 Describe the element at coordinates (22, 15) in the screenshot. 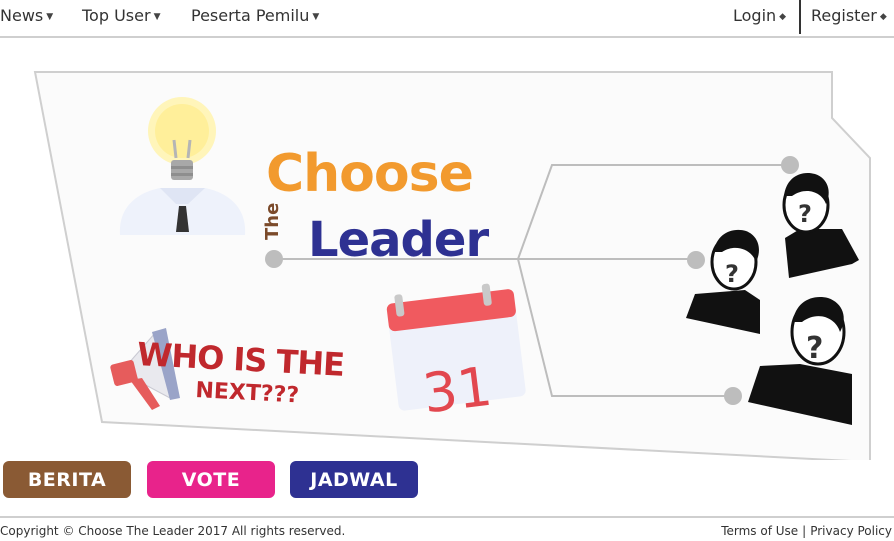

I see `nav-news-label: News` at that location.